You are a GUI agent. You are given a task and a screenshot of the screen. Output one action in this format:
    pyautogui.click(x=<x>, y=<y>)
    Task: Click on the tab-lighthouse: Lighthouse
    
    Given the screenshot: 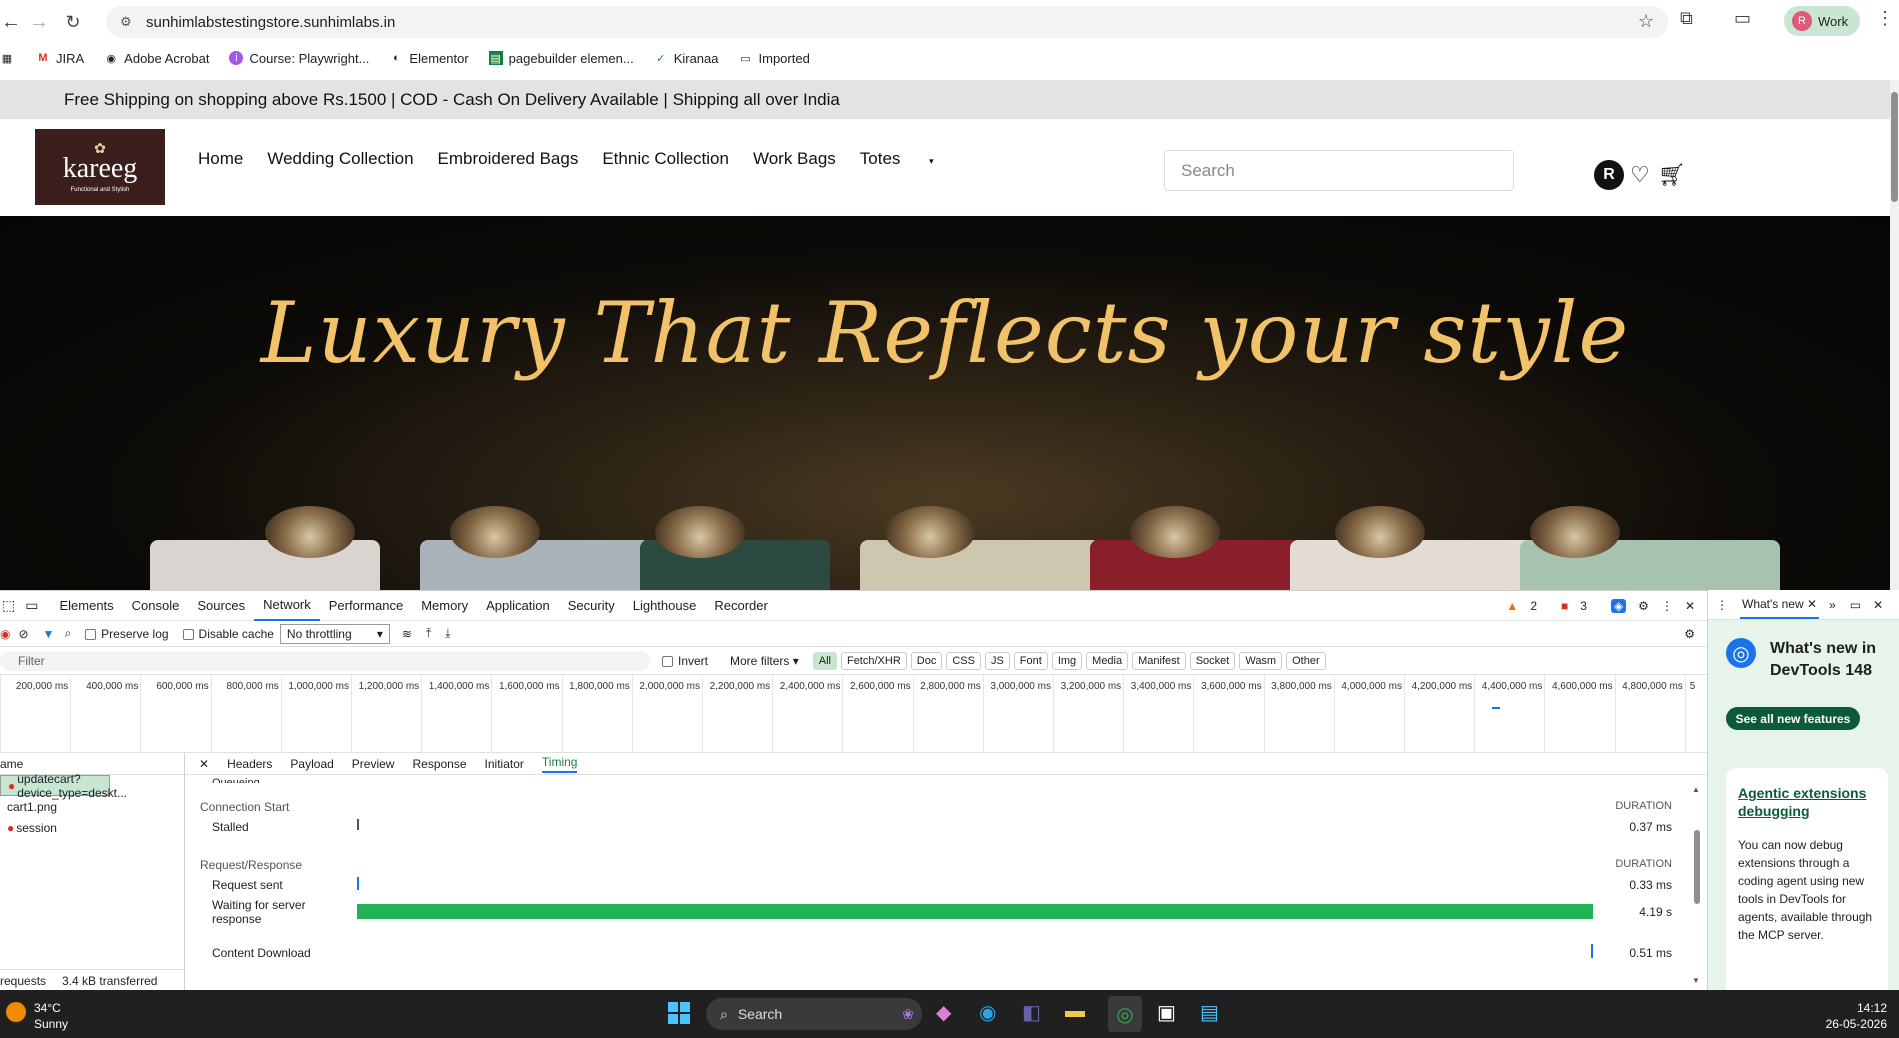 What is the action you would take?
    pyautogui.click(x=665, y=606)
    